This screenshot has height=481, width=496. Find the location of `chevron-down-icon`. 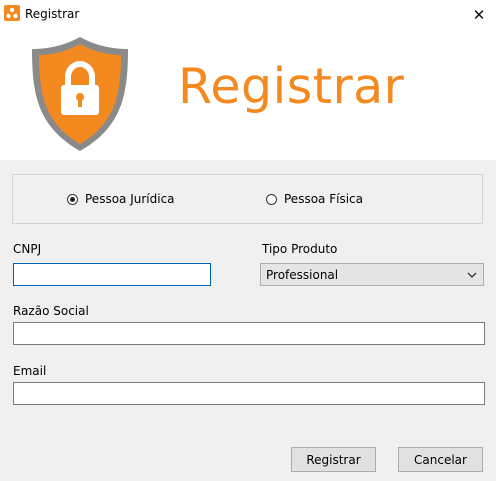

chevron-down-icon is located at coordinates (472, 275).